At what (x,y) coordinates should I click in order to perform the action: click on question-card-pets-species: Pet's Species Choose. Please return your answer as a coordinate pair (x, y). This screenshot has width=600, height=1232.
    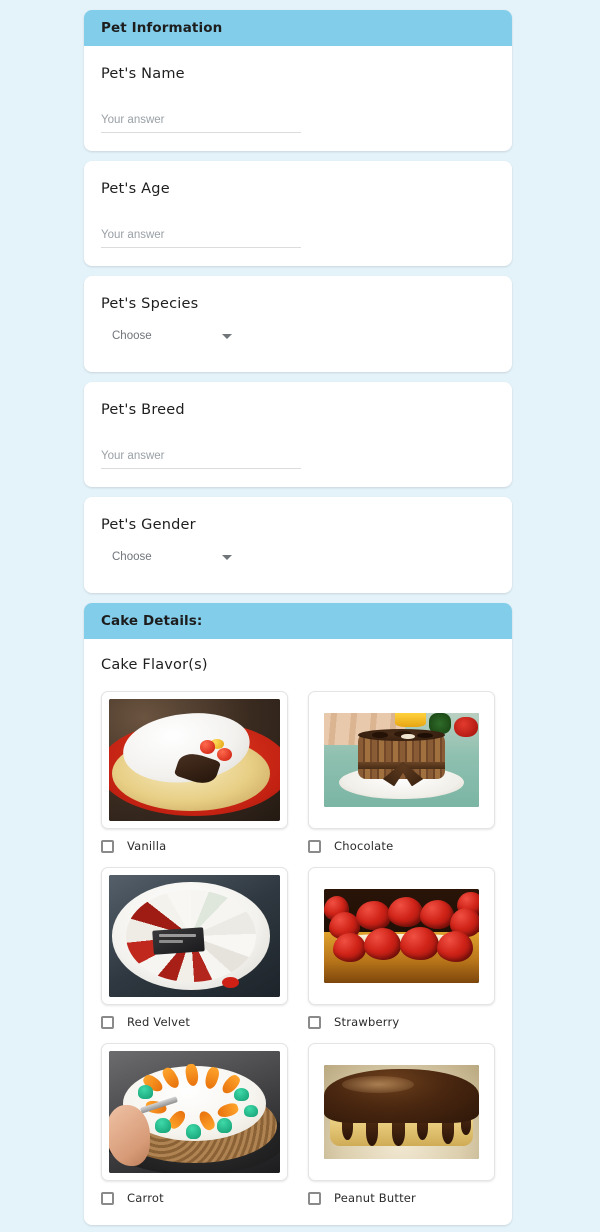
    Looking at the image, I should click on (298, 324).